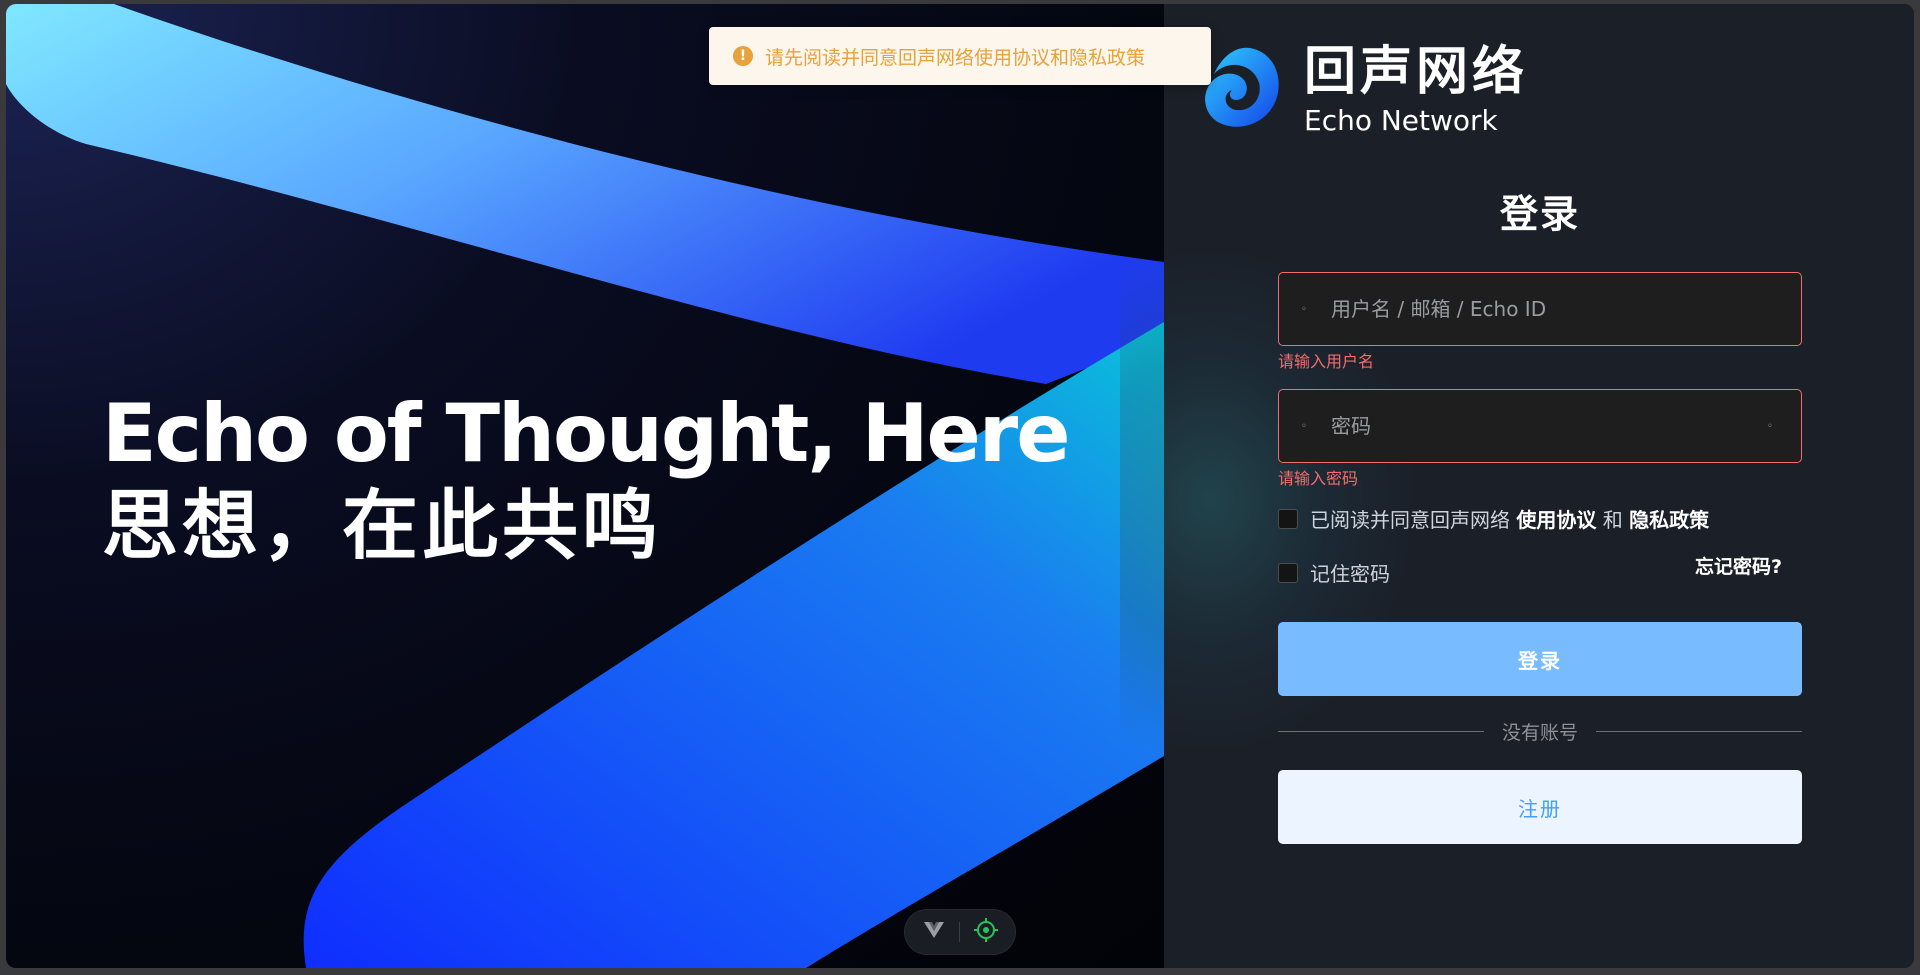 Image resolution: width=1920 pixels, height=975 pixels. Describe the element at coordinates (1288, 518) in the screenshot. I see `agree-checkbox` at that location.